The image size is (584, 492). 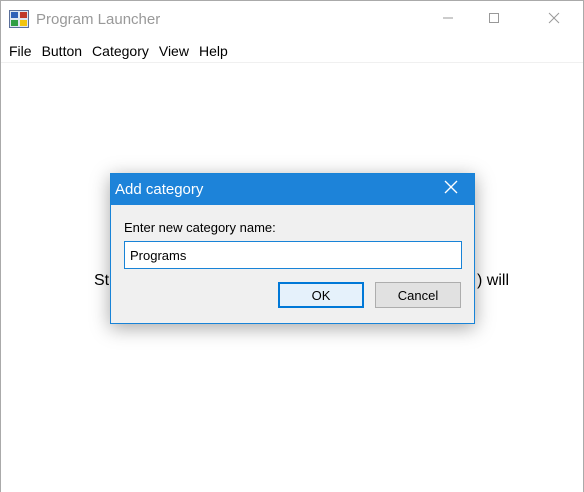 What do you see at coordinates (493, 280) in the screenshot?
I see `background-text-right: ) will` at bounding box center [493, 280].